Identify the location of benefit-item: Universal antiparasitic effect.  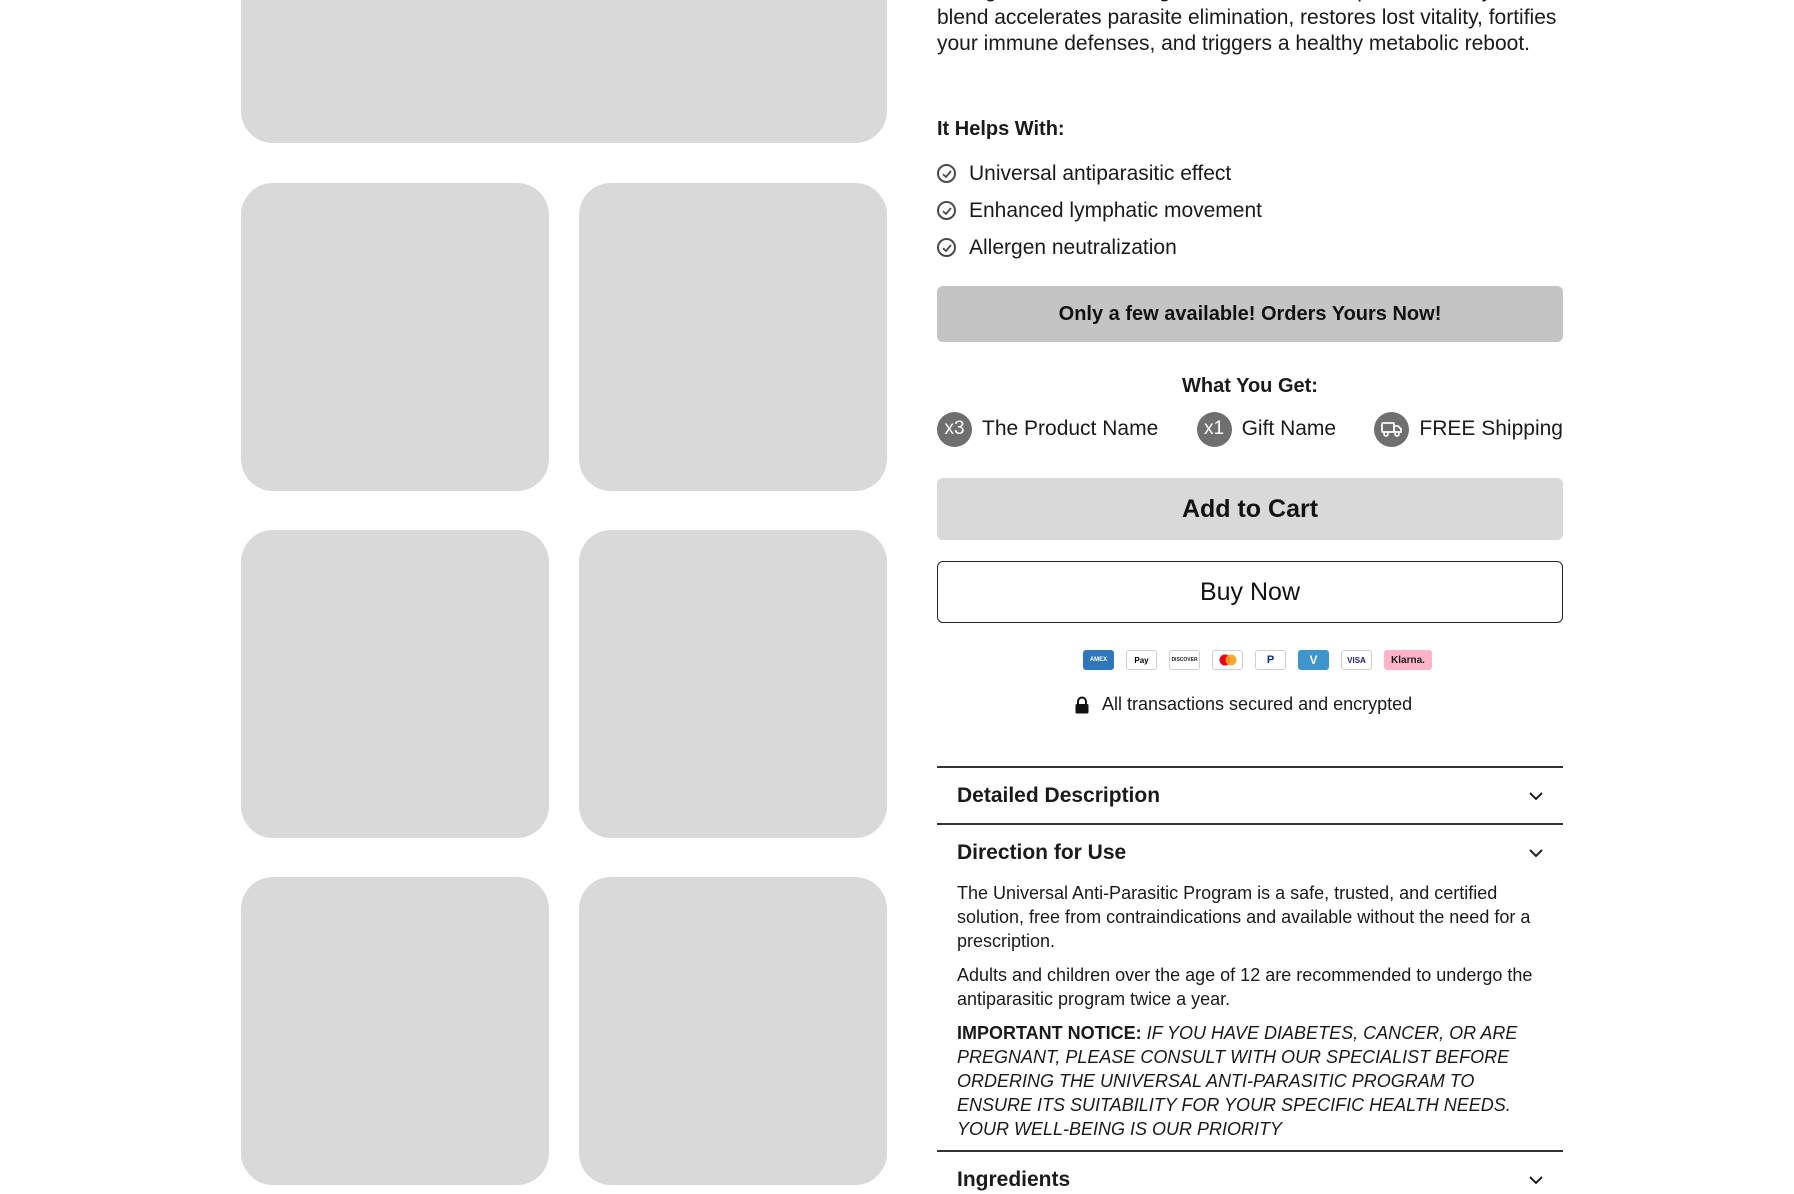
(1099, 173).